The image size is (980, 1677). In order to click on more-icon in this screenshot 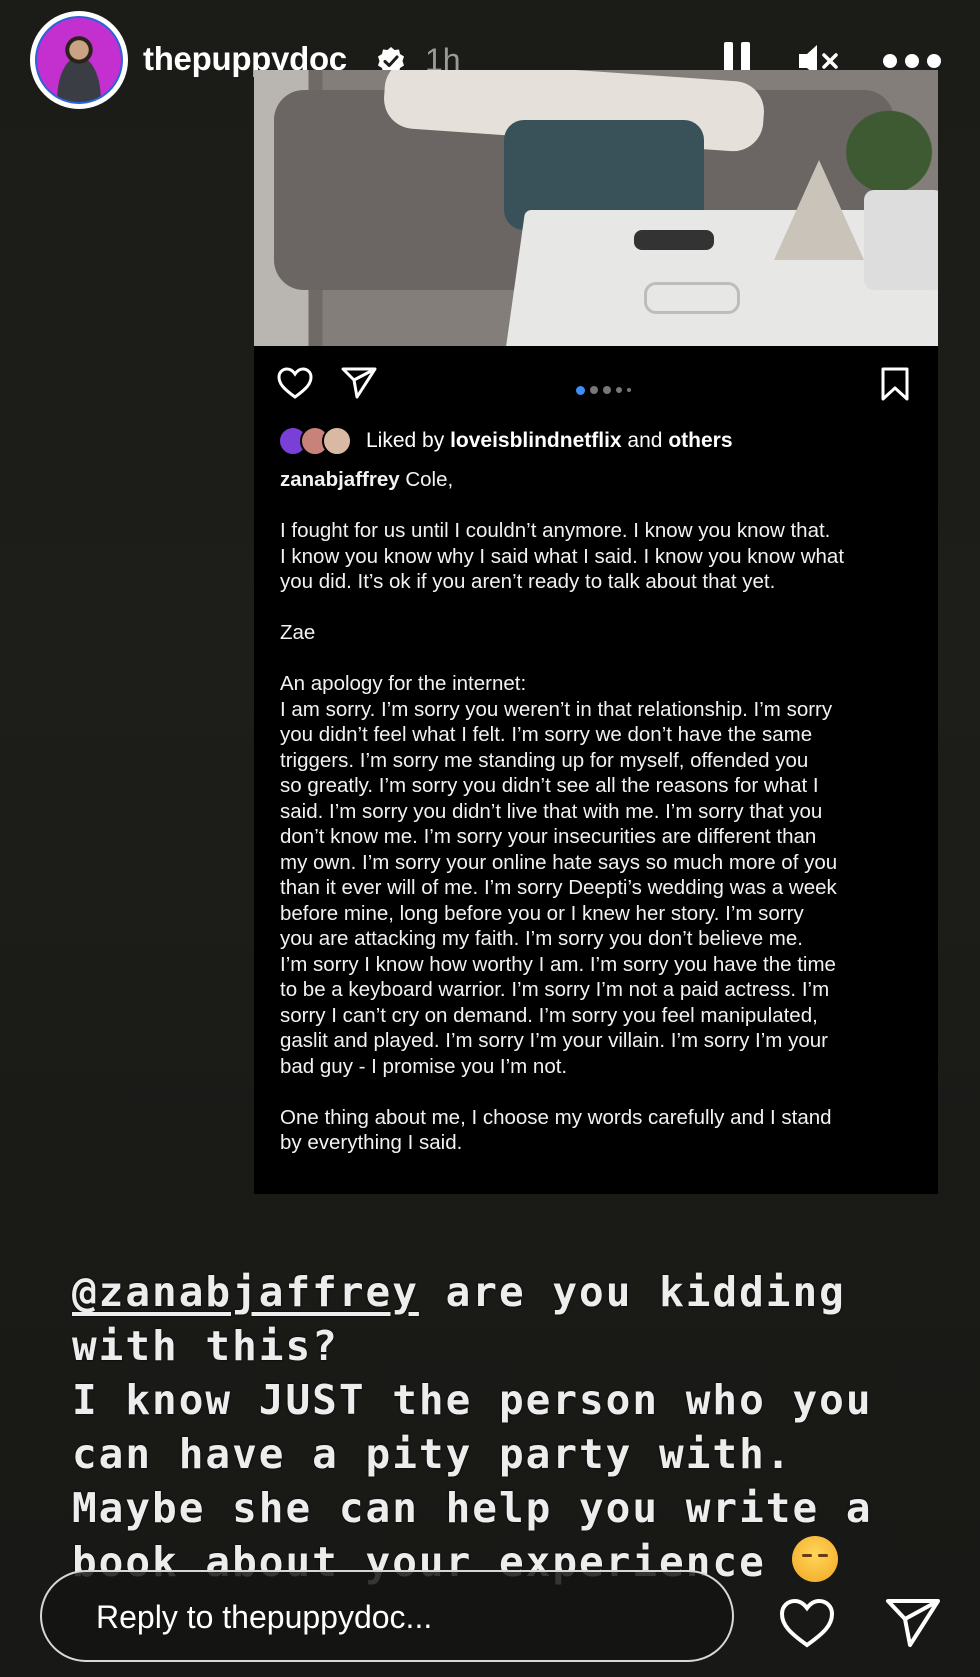, I will do `click(913, 61)`.